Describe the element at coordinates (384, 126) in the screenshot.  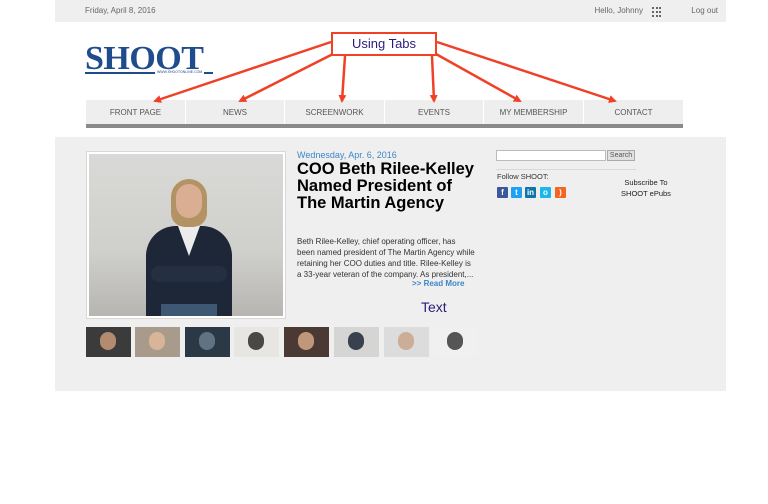
I see `nav-underline` at that location.